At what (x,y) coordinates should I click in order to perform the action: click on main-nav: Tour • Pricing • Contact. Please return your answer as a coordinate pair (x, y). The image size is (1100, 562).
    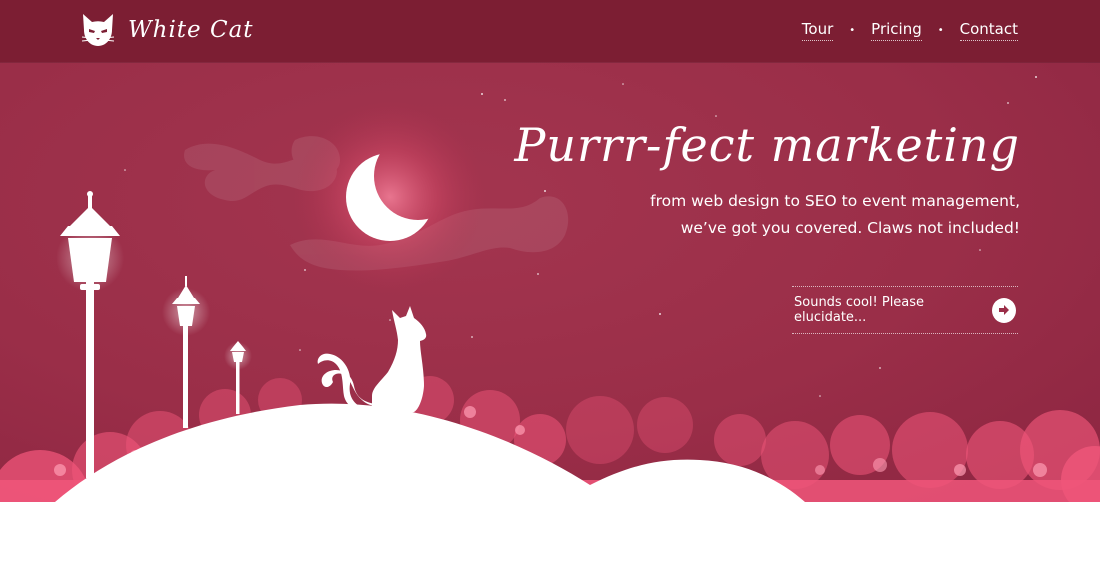
    Looking at the image, I should click on (909, 30).